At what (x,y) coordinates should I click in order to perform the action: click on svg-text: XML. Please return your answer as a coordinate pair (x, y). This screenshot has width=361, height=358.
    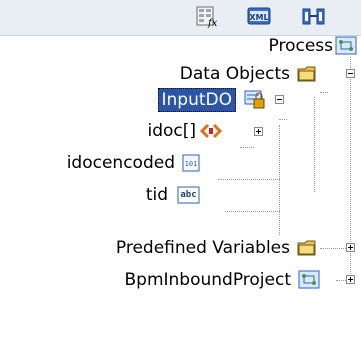
    Looking at the image, I should click on (258, 17).